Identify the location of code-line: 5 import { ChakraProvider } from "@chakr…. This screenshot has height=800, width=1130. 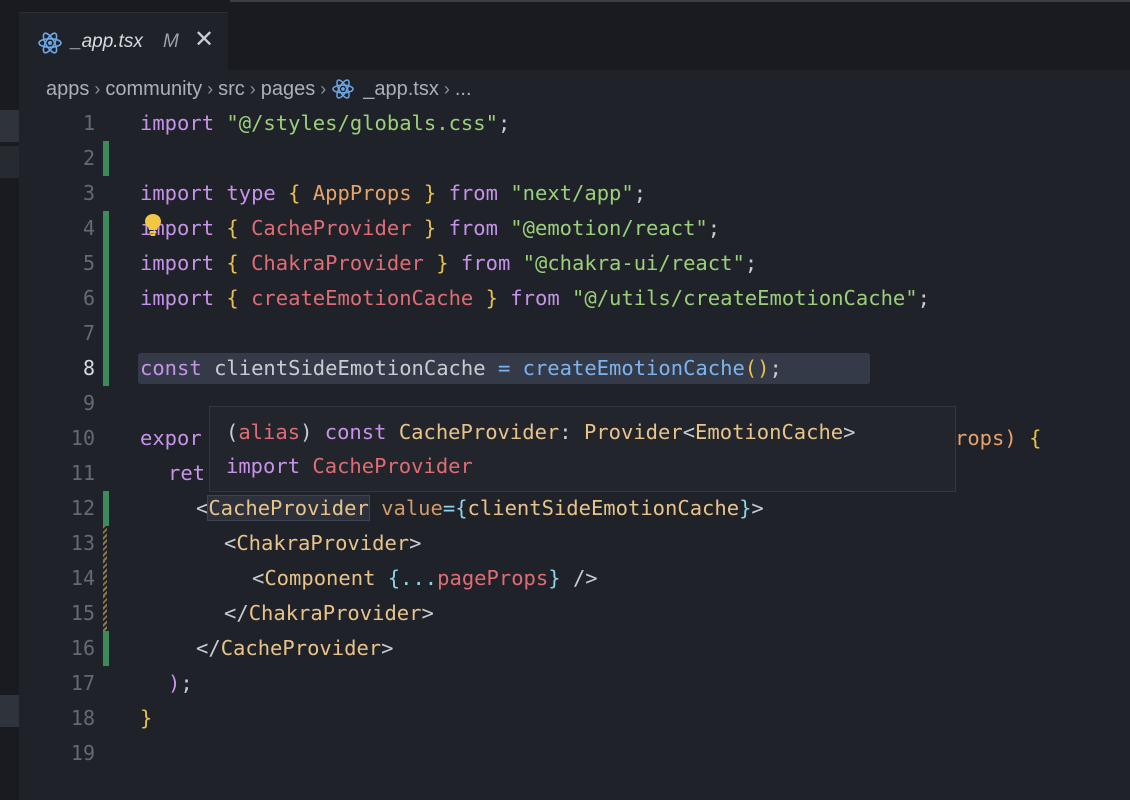
(565, 263).